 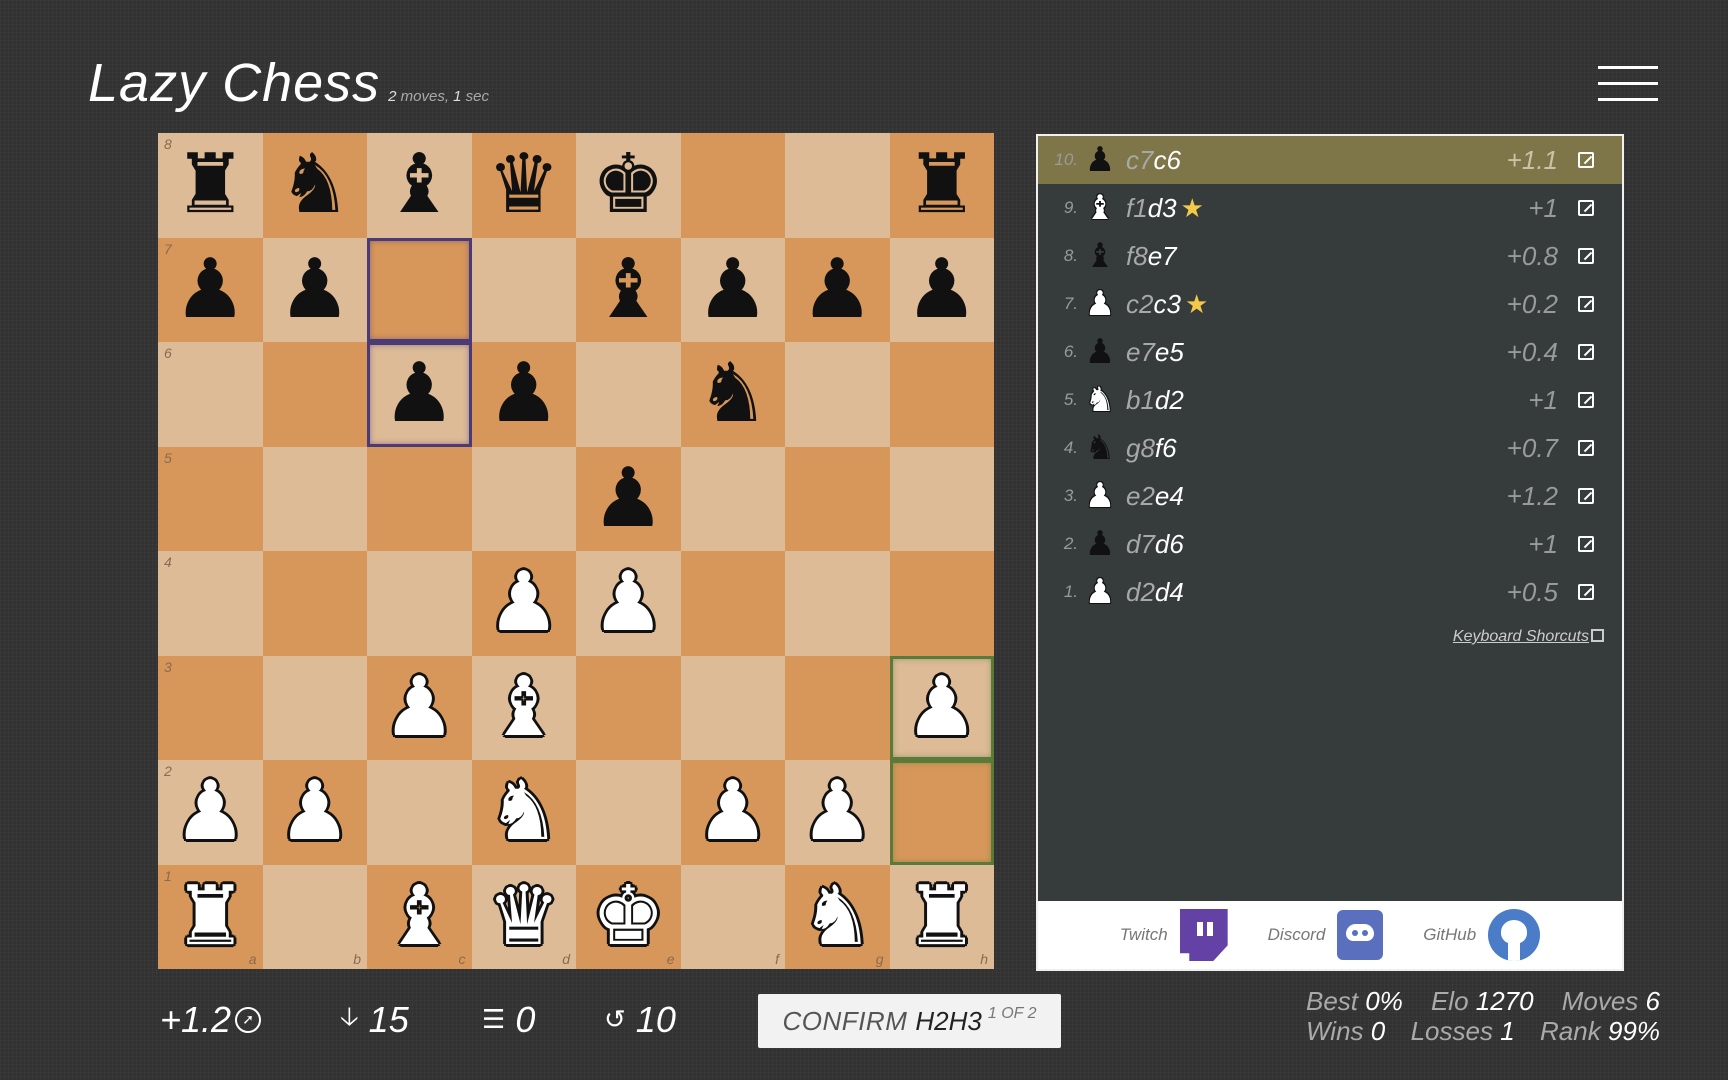 I want to click on move-row: 9. ♝ f1 d3 ★ +1, so click(x=1330, y=208).